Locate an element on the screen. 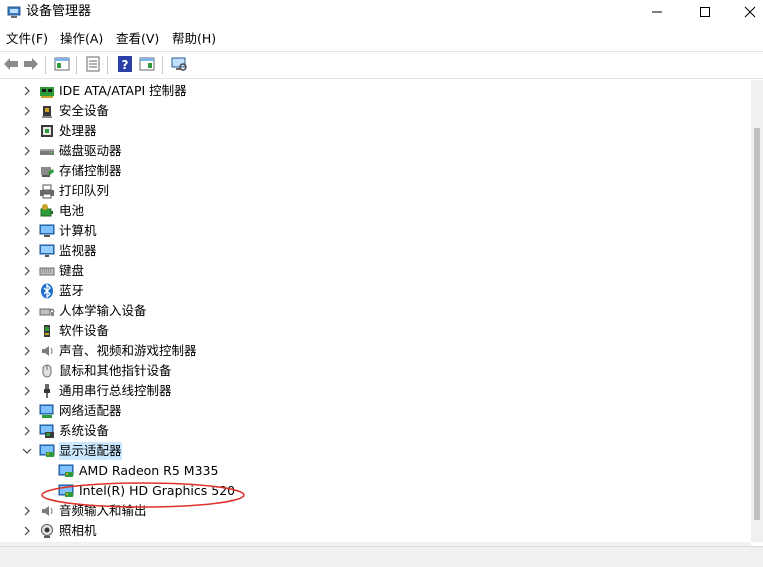 This screenshot has height=567, width=763. tree-category: 声音、视频和游戏控制器 is located at coordinates (375, 351).